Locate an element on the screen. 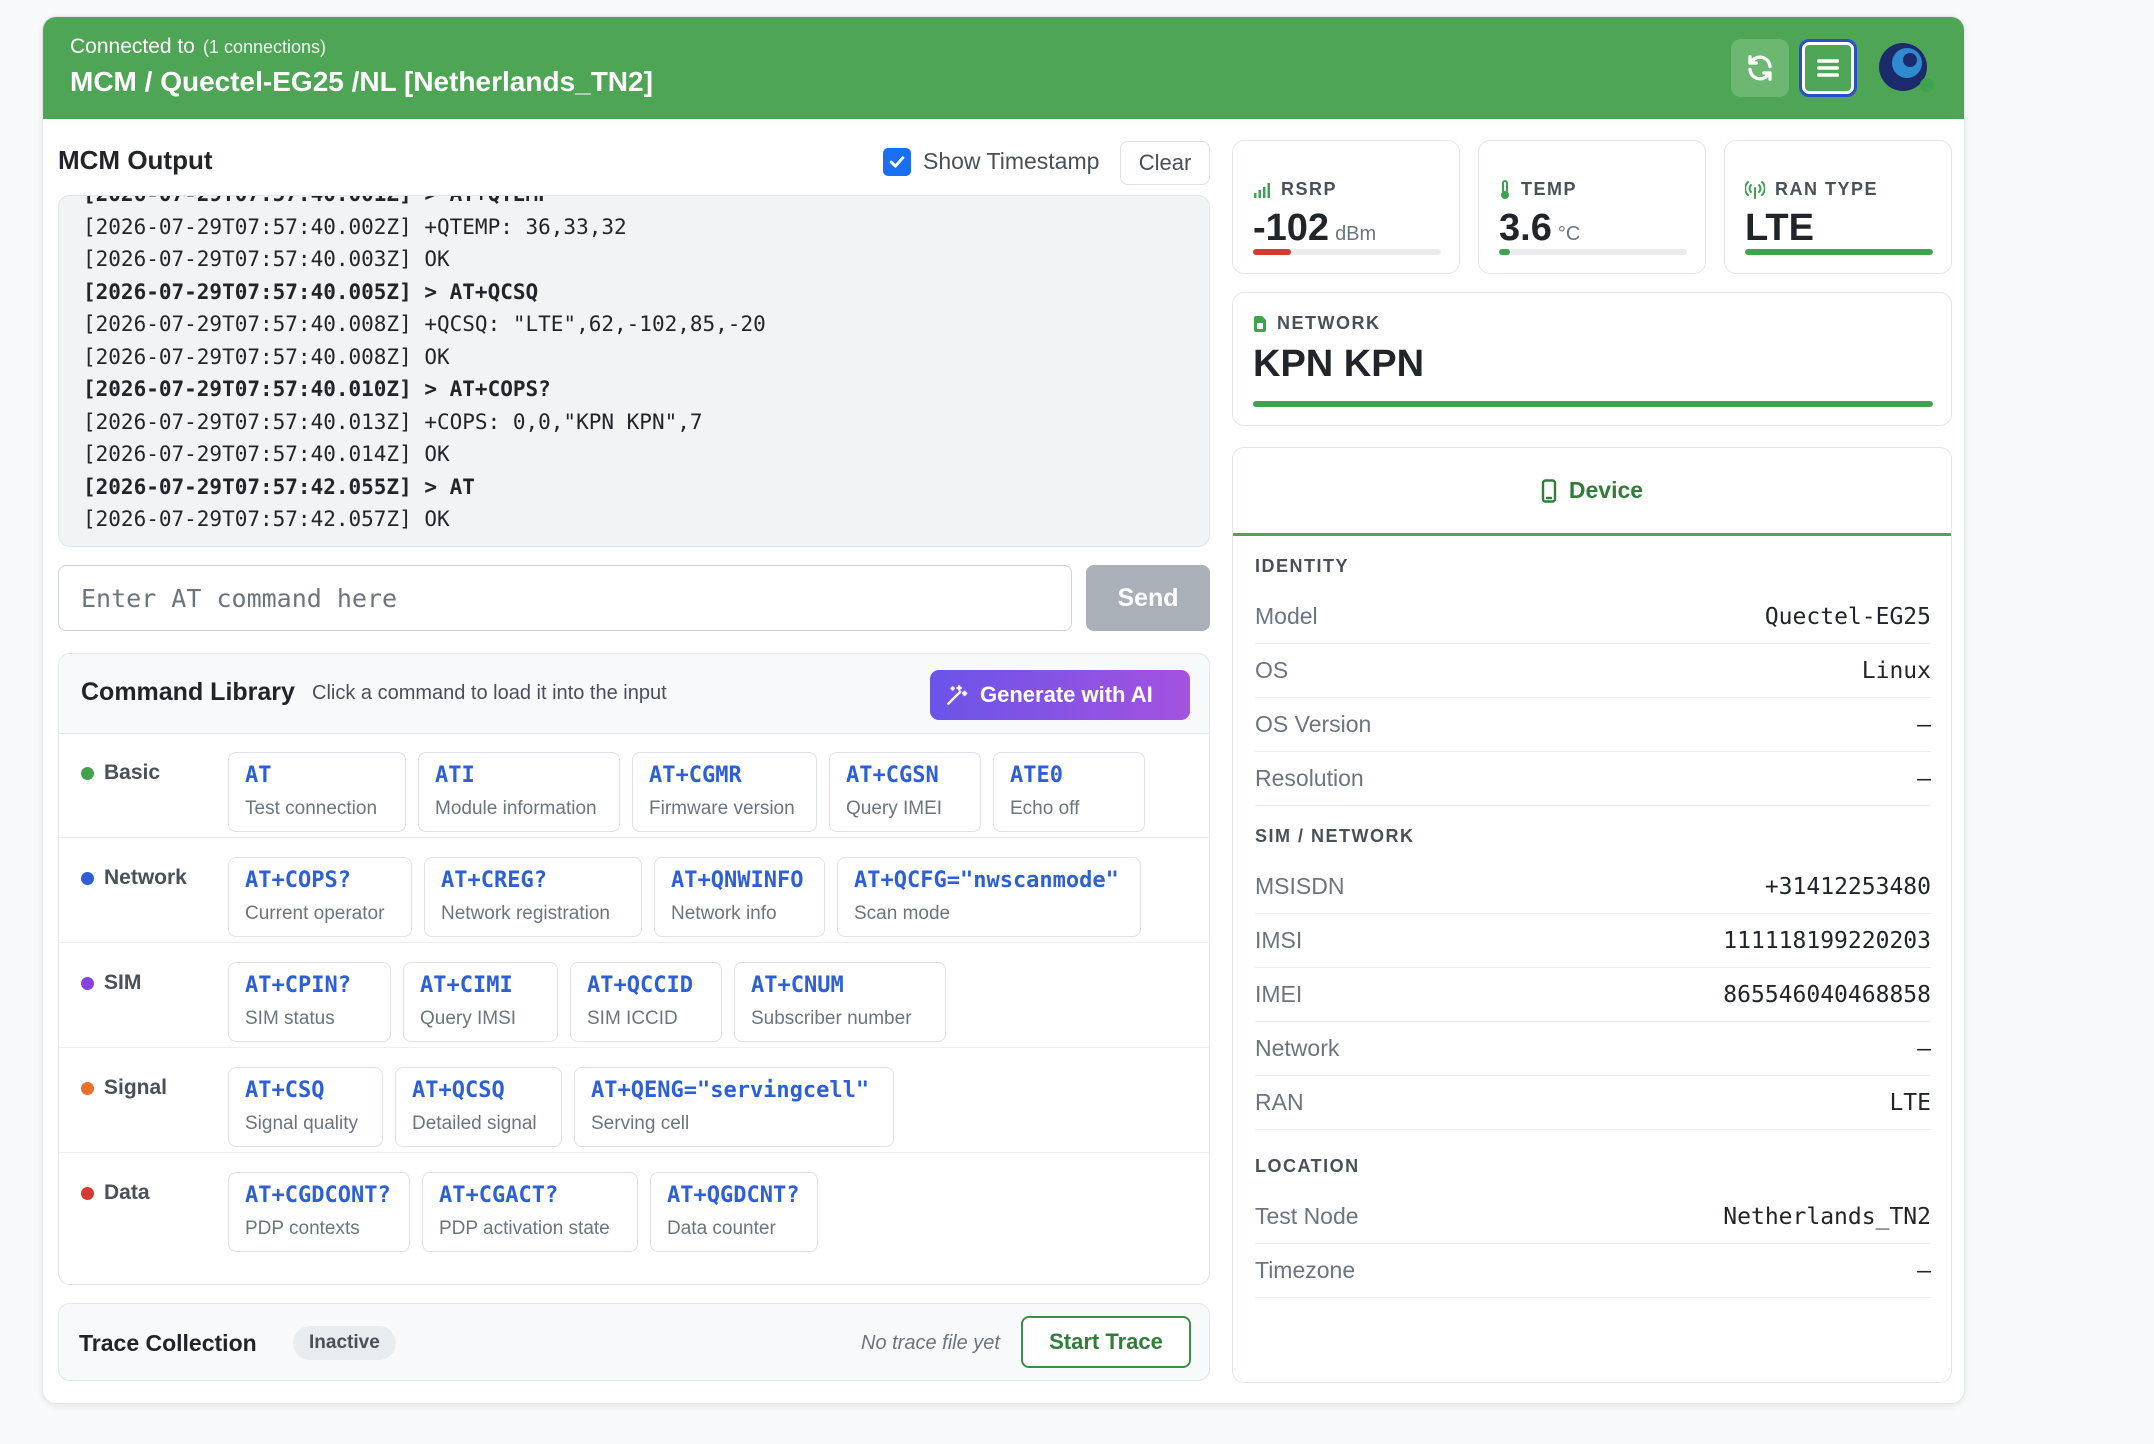 The width and height of the screenshot is (2154, 1444). command-code: AT+QNWINFO is located at coordinates (737, 880).